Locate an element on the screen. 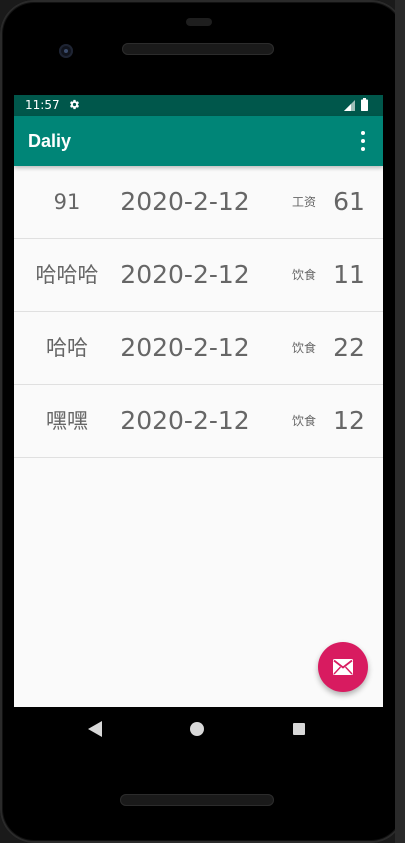 The width and height of the screenshot is (405, 843). record-category: 工资 is located at coordinates (303, 202).